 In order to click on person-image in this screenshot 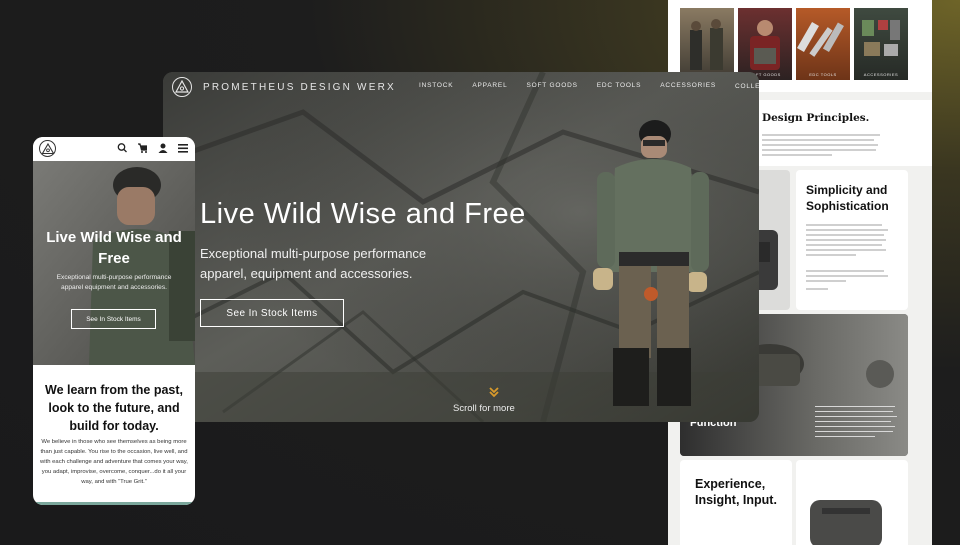, I will do `click(765, 45)`.